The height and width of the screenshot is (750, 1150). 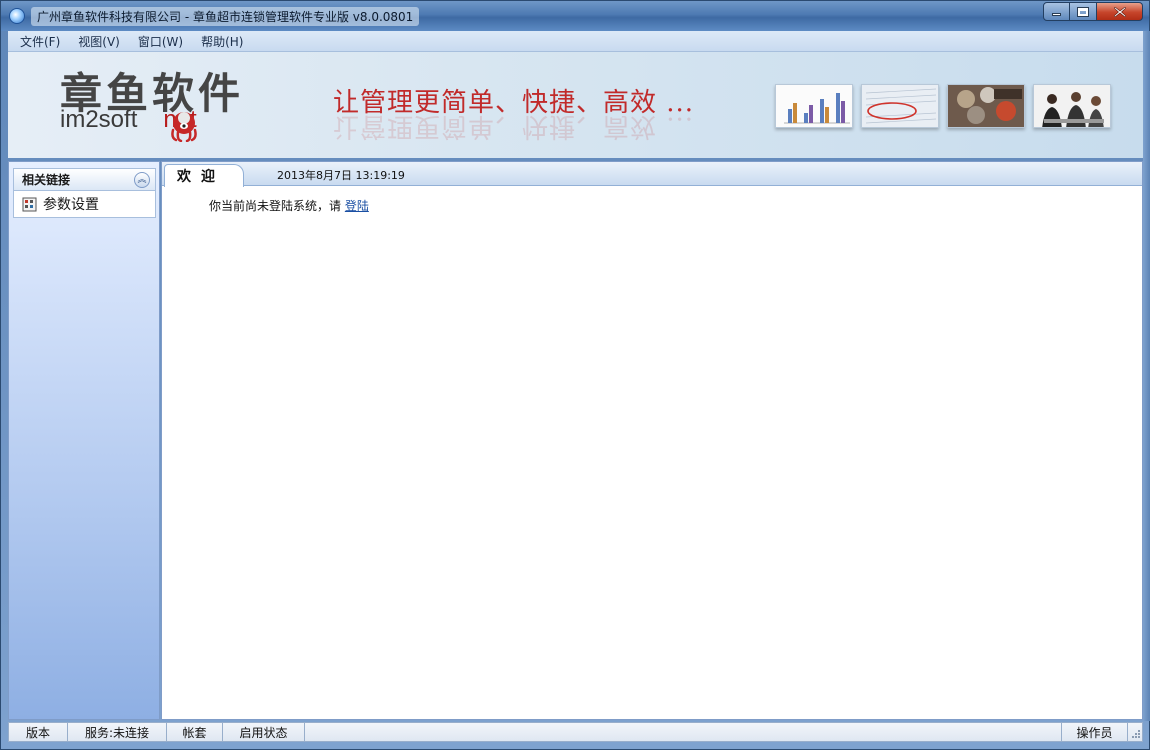 I want to click on status-operator: 操作员, so click(x=1095, y=732).